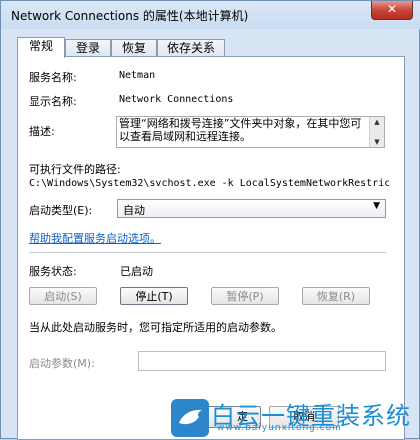 Image resolution: width=420 pixels, height=440 pixels. Describe the element at coordinates (75, 169) in the screenshot. I see `executable-path-label: 可执行文件的路径:` at that location.